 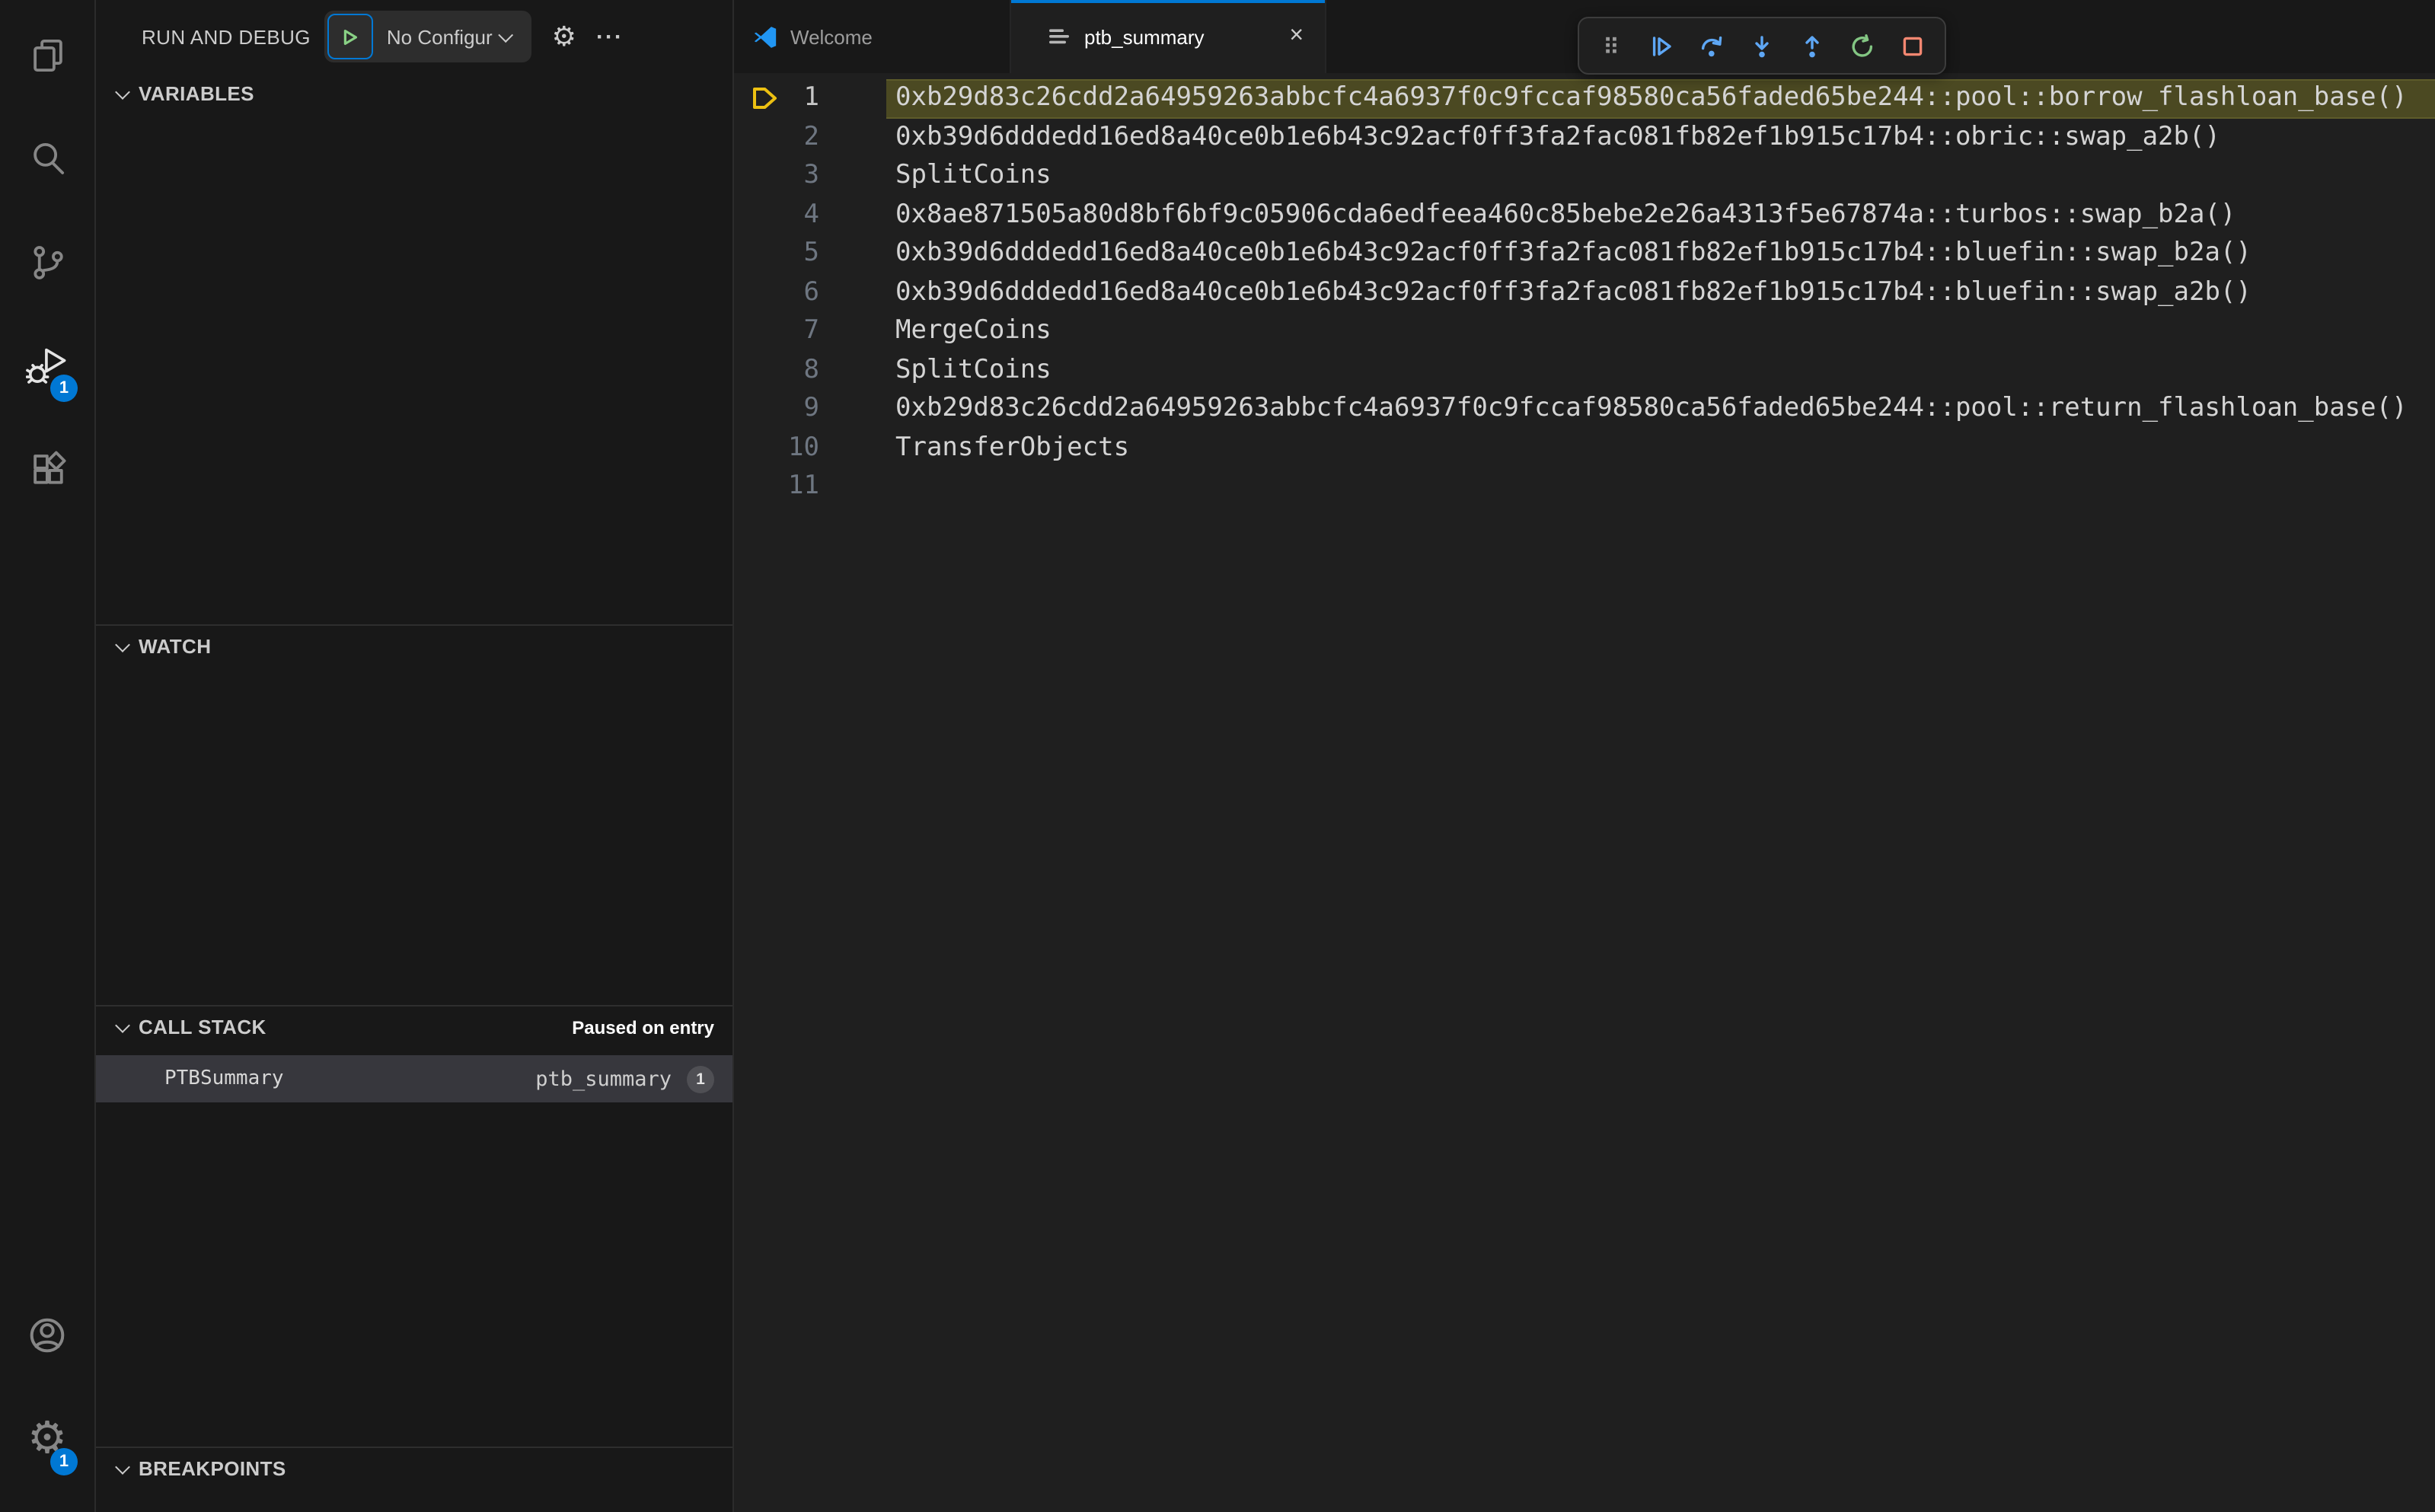 I want to click on variables-section-header: VARIABLES, so click(x=414, y=93).